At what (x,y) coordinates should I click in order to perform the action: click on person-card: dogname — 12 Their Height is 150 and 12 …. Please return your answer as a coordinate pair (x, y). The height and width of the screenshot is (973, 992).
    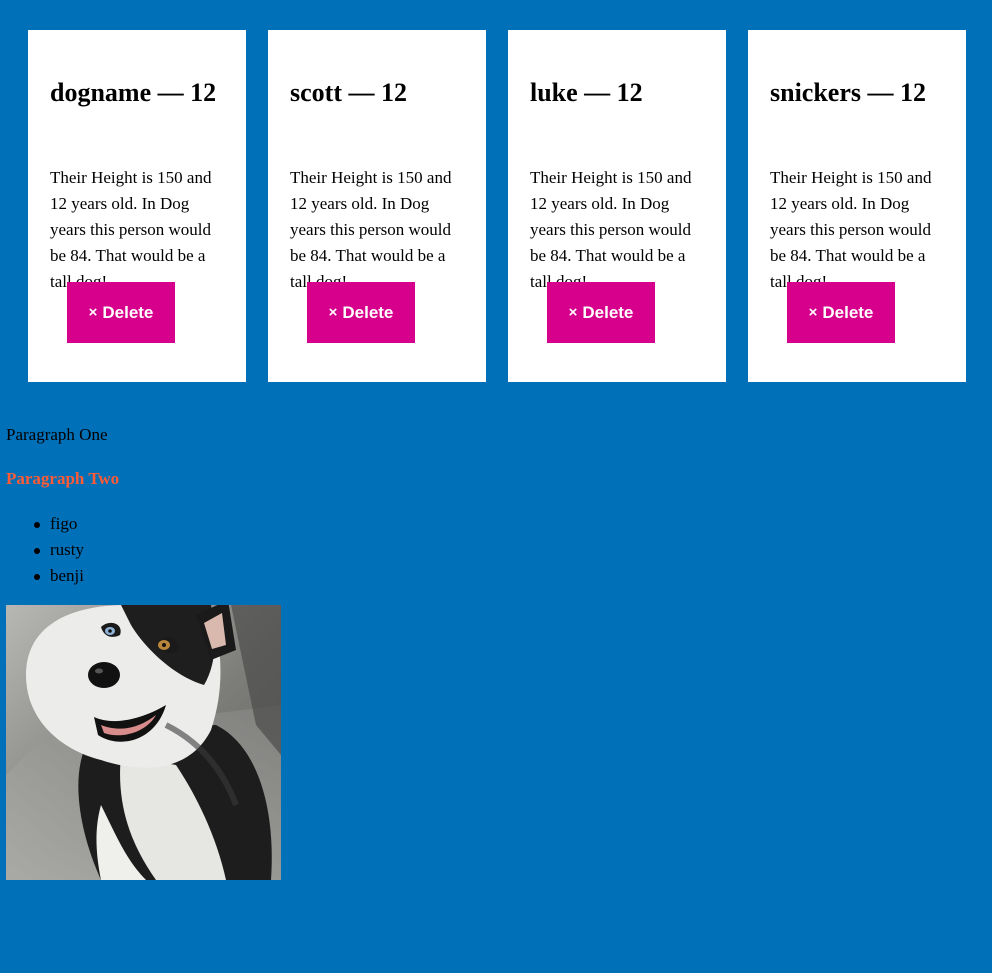
    Looking at the image, I should click on (137, 206).